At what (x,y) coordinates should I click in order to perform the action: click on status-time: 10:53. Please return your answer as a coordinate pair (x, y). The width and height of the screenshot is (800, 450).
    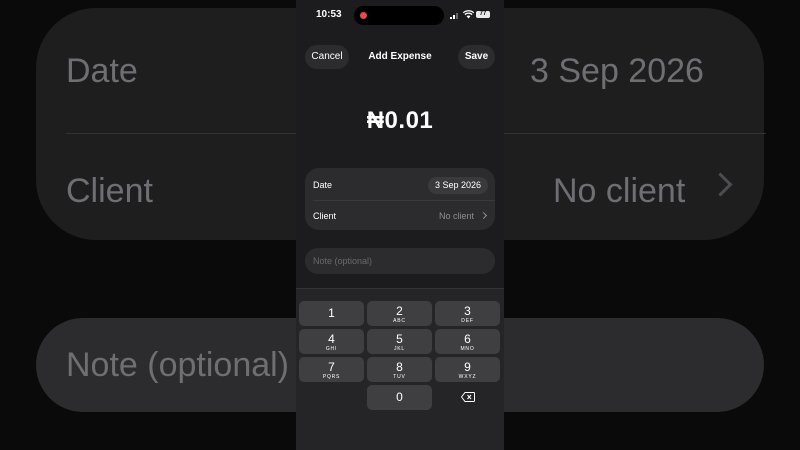
    Looking at the image, I should click on (329, 14).